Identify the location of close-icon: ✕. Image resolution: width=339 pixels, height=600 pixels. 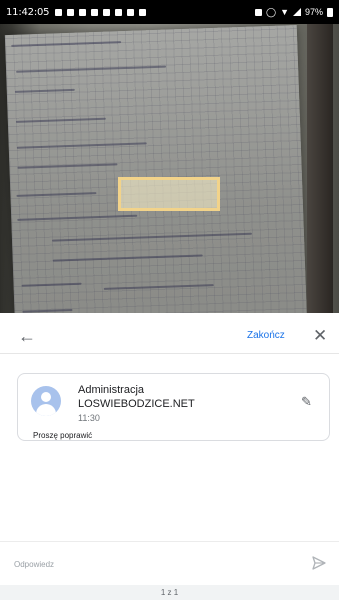
(320, 335).